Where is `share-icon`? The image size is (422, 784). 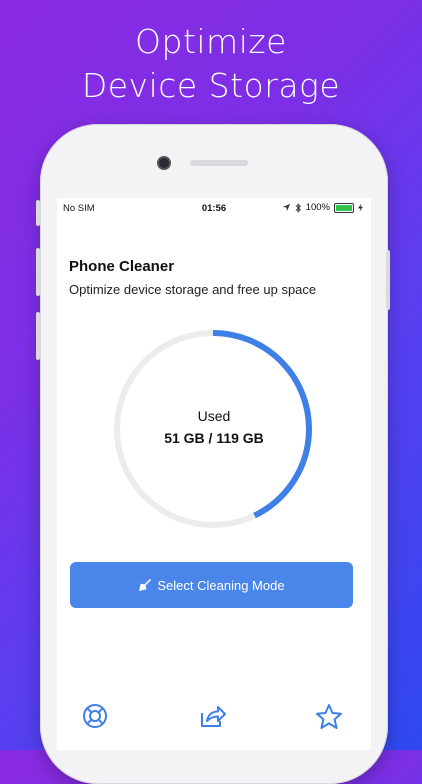 share-icon is located at coordinates (213, 716).